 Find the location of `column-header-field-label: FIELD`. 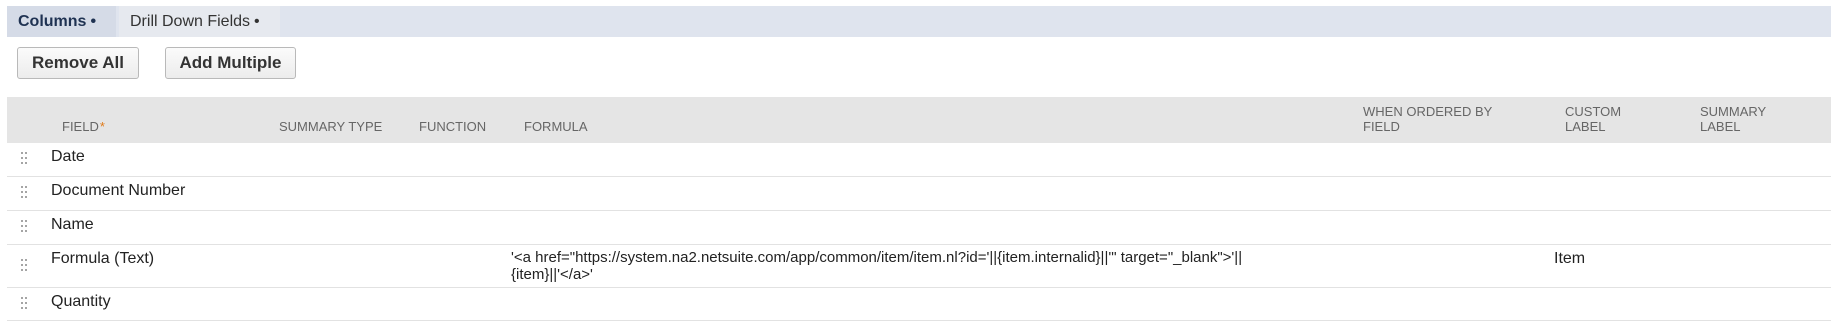

column-header-field-label: FIELD is located at coordinates (80, 126).